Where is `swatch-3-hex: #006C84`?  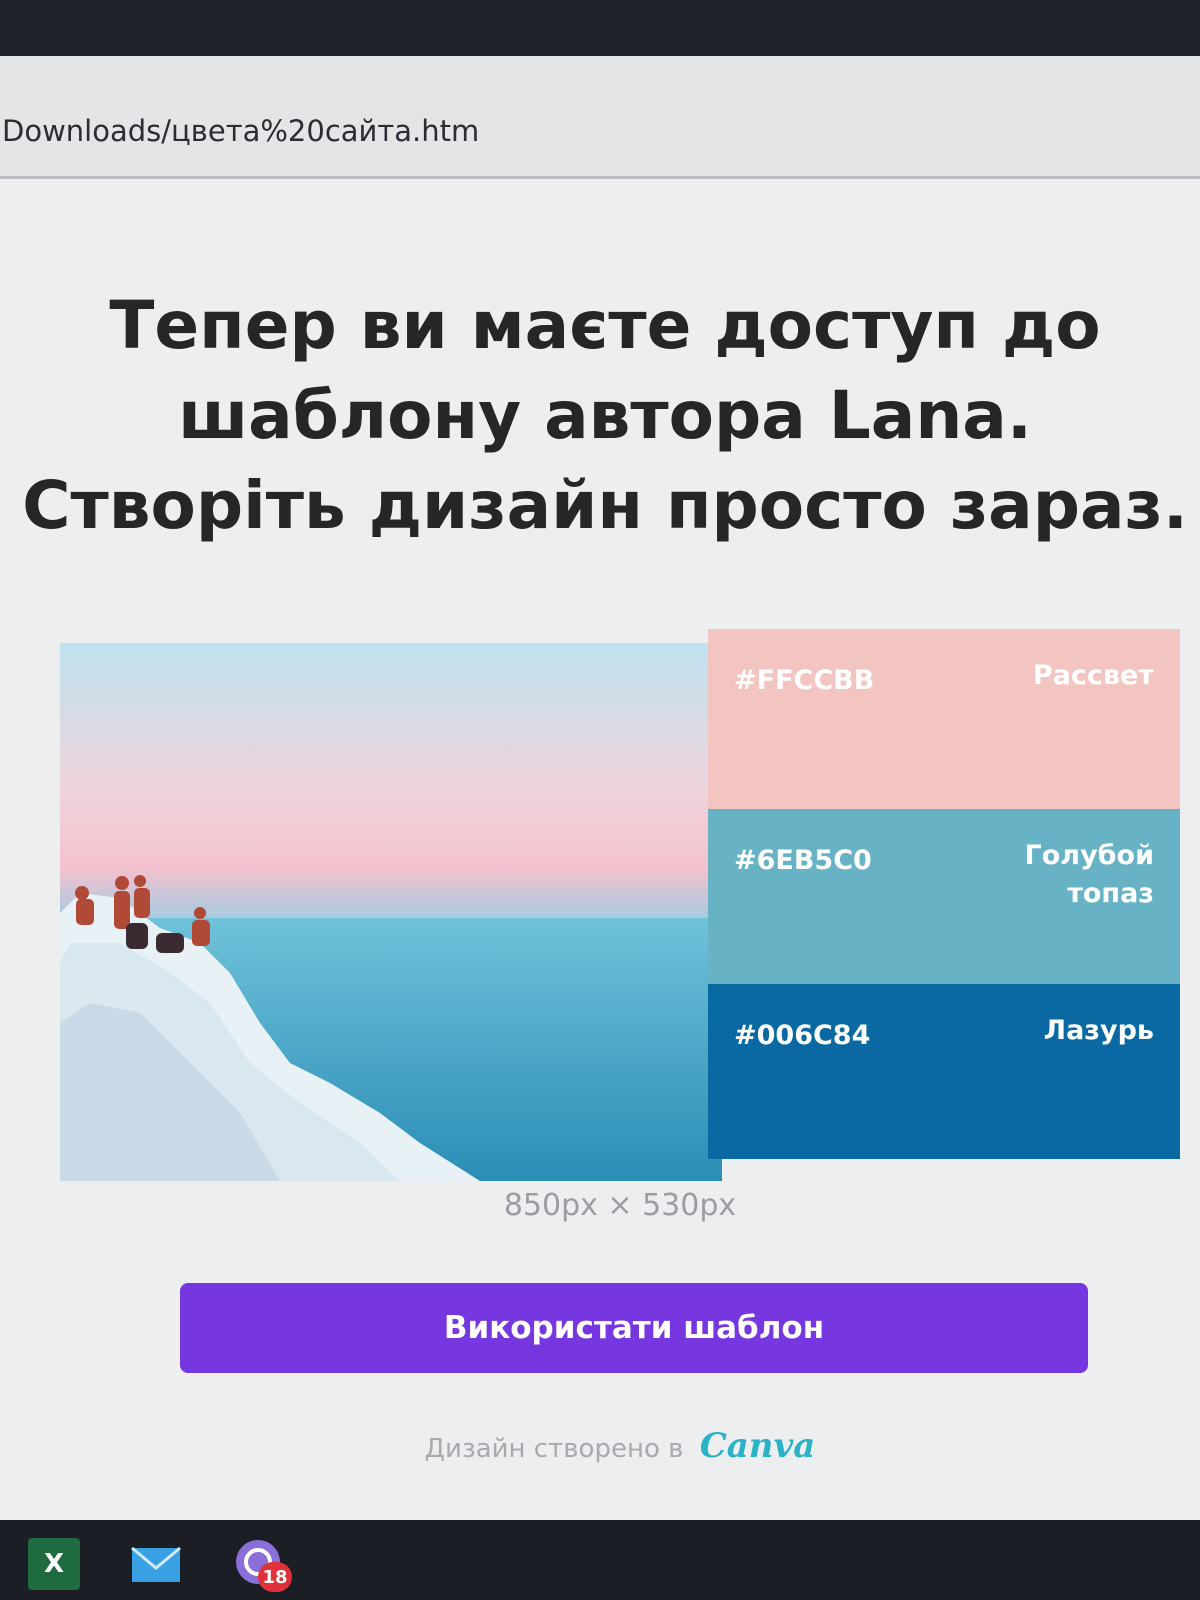
swatch-3-hex: #006C84 is located at coordinates (802, 1035).